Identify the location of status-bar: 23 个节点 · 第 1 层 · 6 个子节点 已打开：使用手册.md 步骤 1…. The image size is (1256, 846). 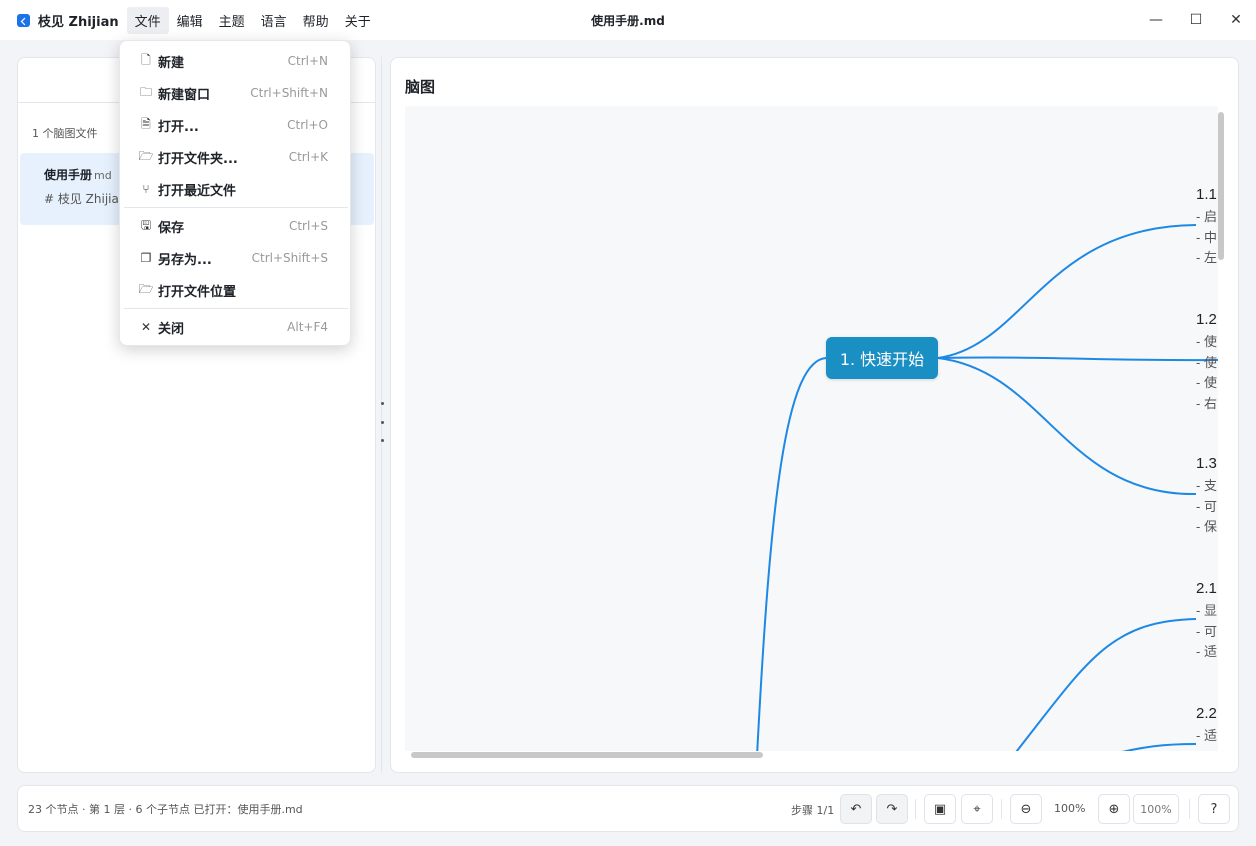
(628, 808).